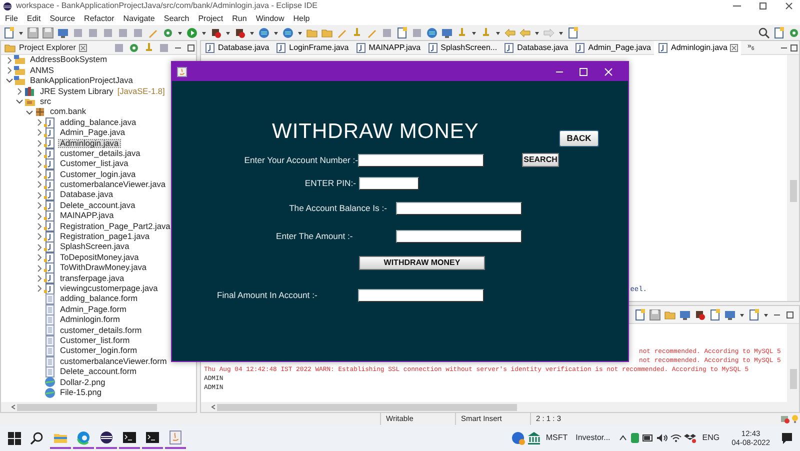 The width and height of the screenshot is (800, 451). What do you see at coordinates (33, 18) in the screenshot?
I see `menu-item: Edit` at bounding box center [33, 18].